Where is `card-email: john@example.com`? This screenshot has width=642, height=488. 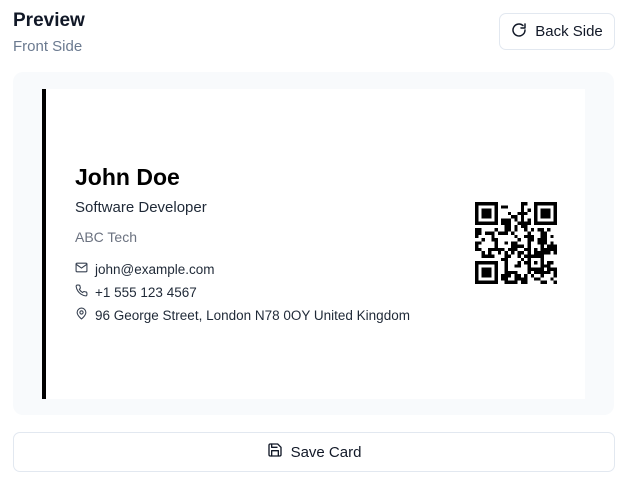 card-email: john@example.com is located at coordinates (145, 269).